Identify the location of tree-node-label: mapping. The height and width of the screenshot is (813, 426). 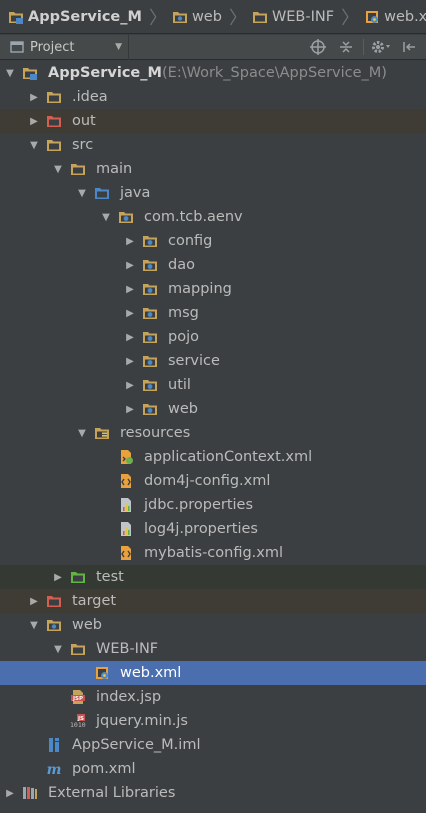
(200, 289).